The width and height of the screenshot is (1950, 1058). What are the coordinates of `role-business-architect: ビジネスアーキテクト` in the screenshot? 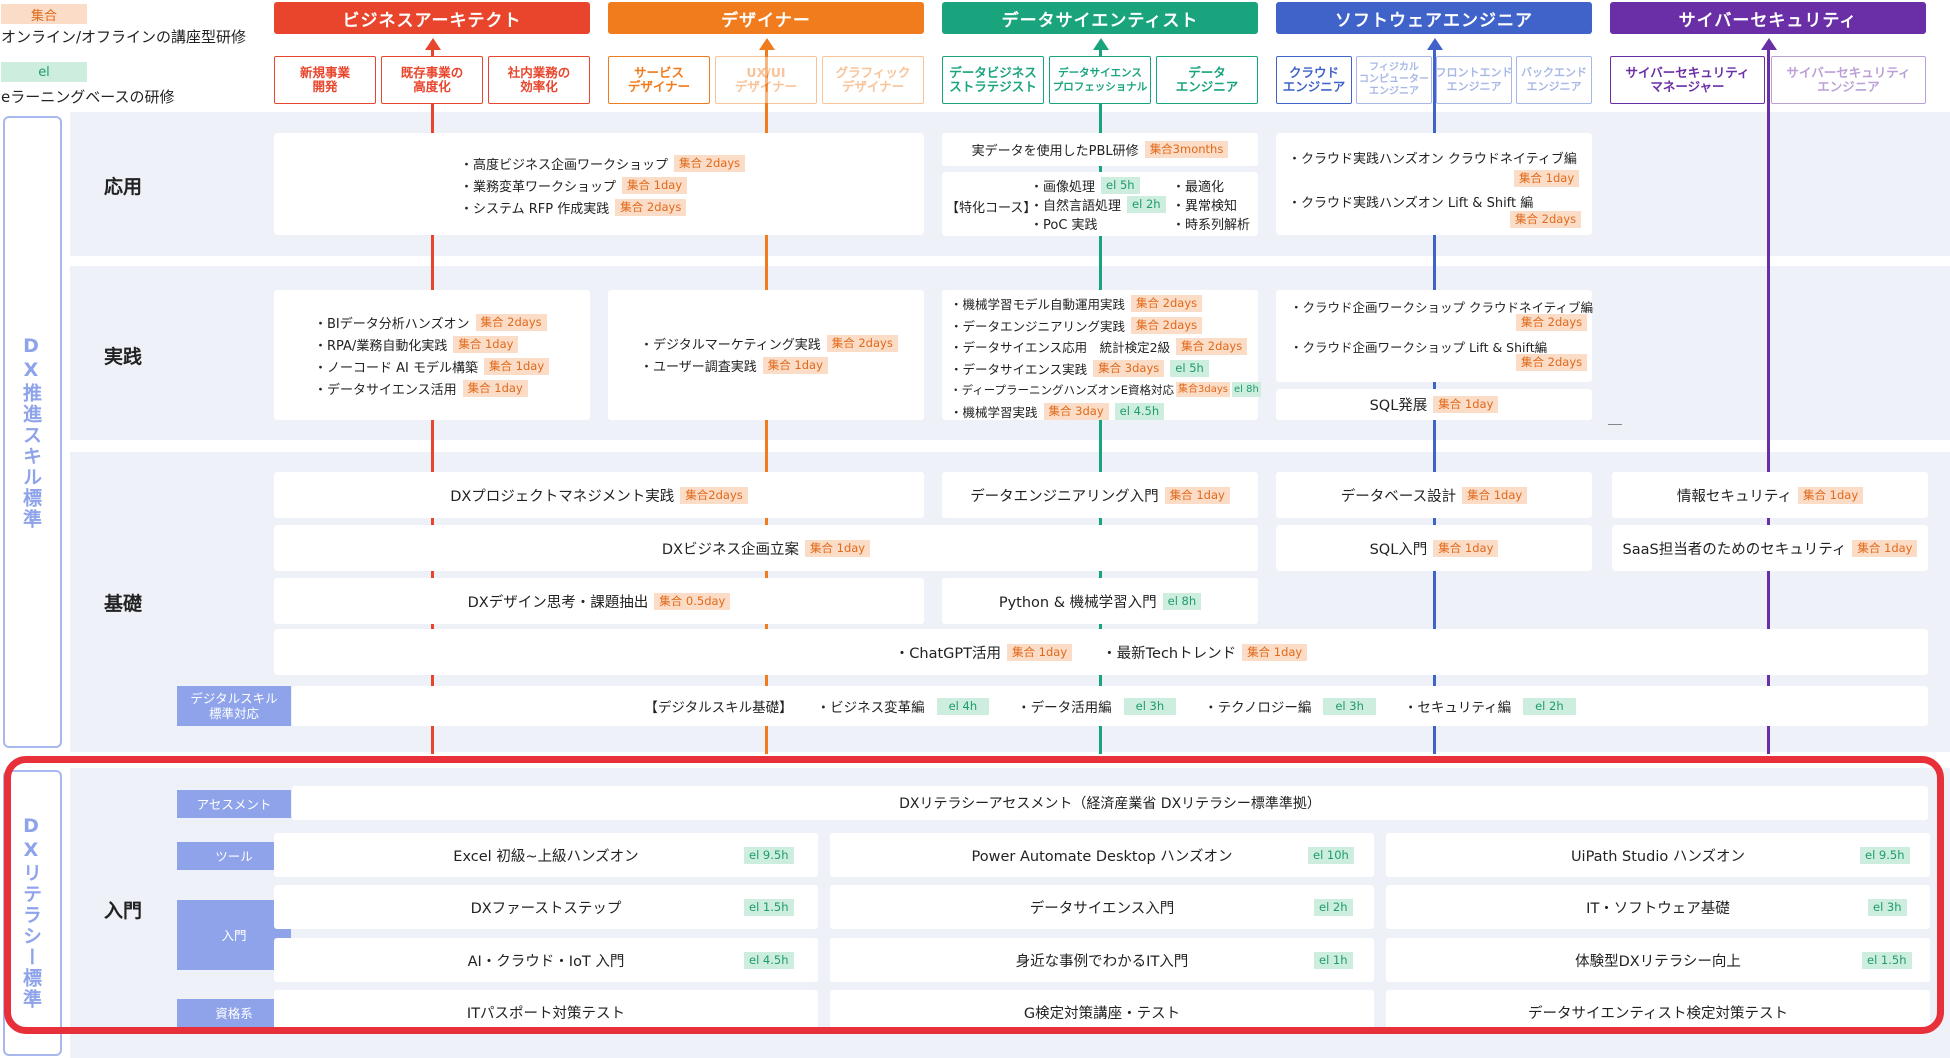 It's located at (432, 18).